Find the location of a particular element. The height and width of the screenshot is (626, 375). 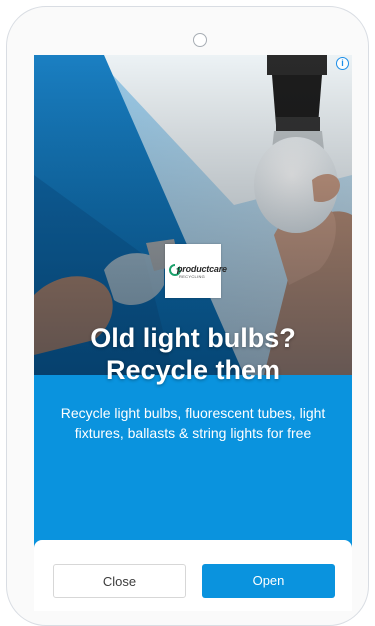

close-button: Close is located at coordinates (119, 581).